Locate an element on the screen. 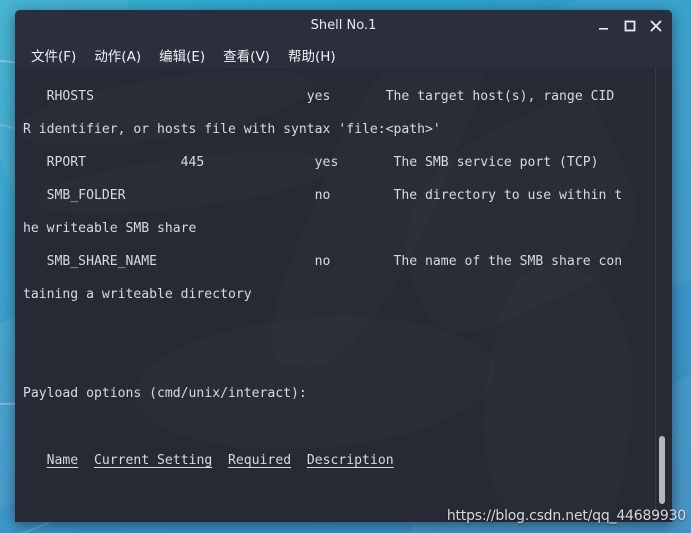  close-icon is located at coordinates (656, 26).